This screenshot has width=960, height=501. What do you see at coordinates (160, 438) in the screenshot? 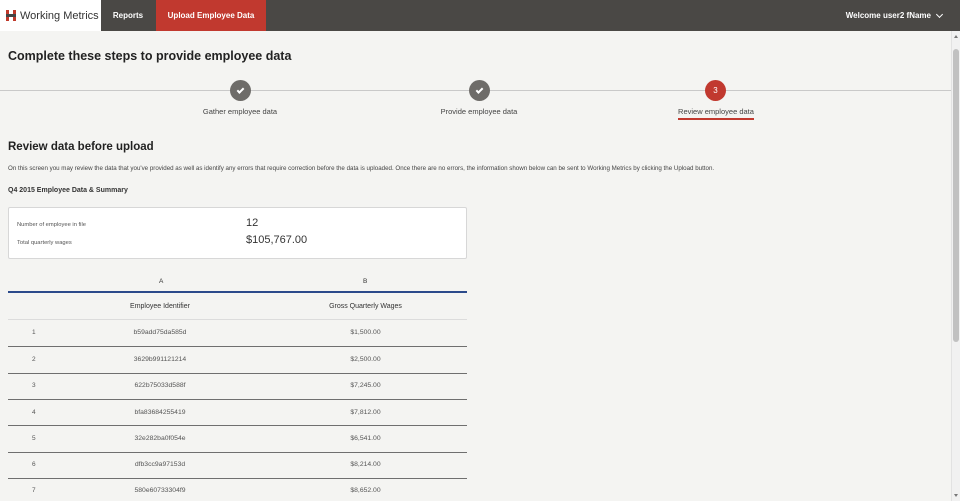
I see `employee-identifier-cell: 32e282ba0f054e` at bounding box center [160, 438].